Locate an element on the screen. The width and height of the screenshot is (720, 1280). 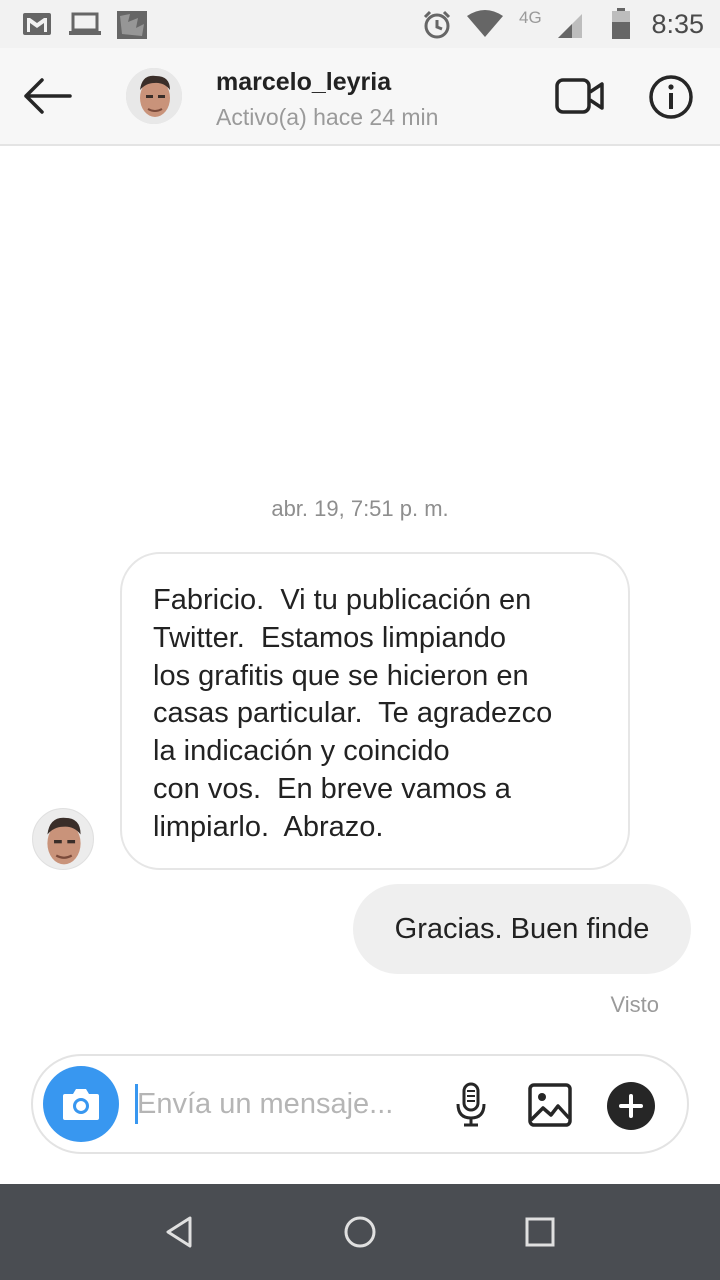
message-input is located at coordinates (287, 1104).